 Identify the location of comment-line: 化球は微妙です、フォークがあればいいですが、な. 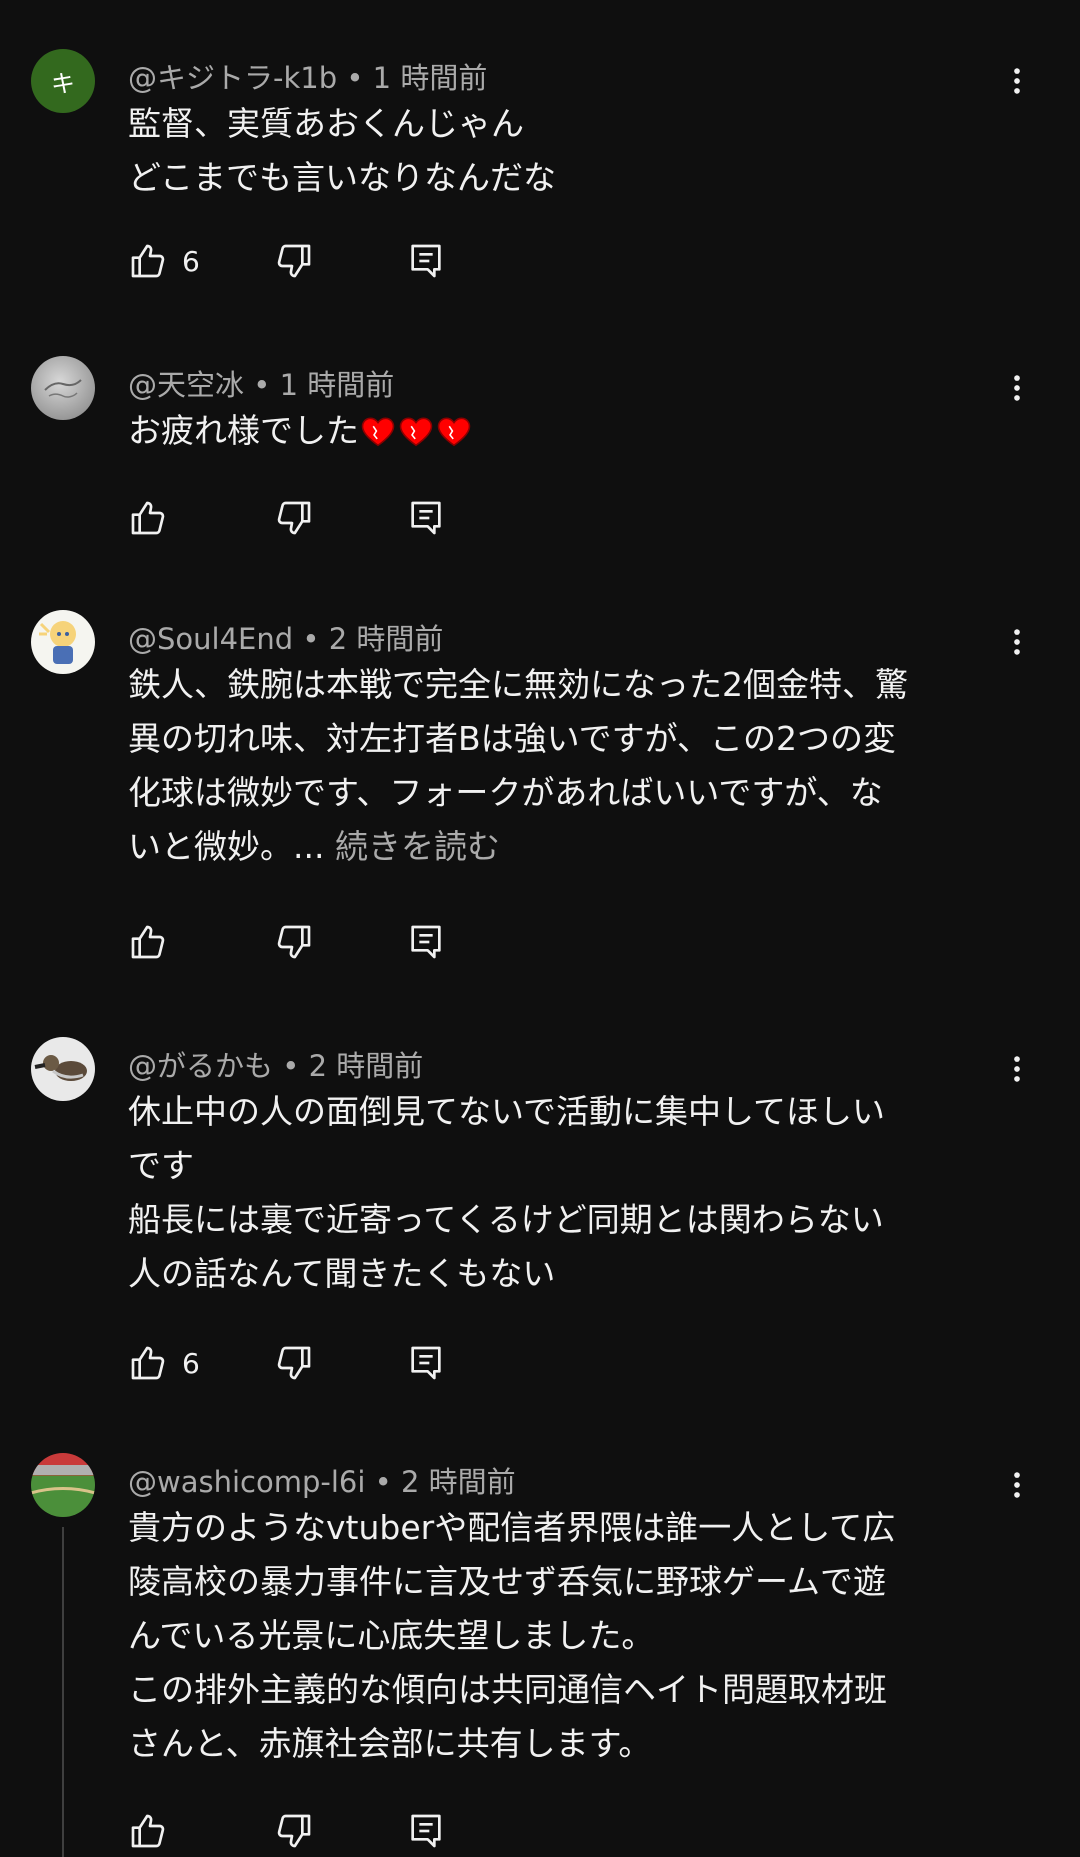
(505, 792).